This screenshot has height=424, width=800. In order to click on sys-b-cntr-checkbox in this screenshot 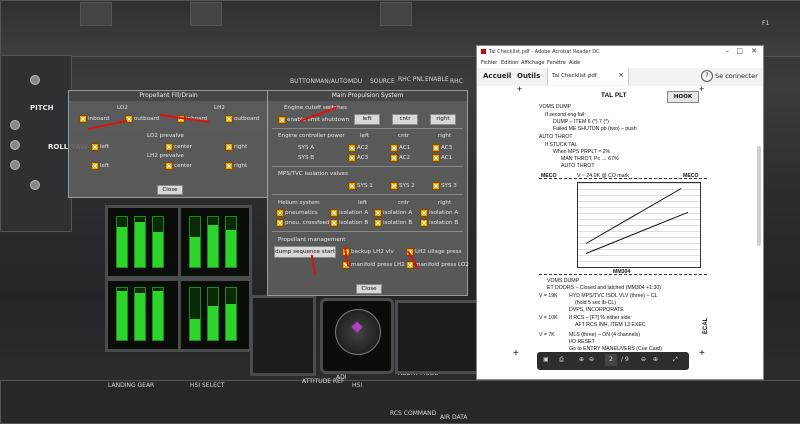, I will do `click(394, 158)`.